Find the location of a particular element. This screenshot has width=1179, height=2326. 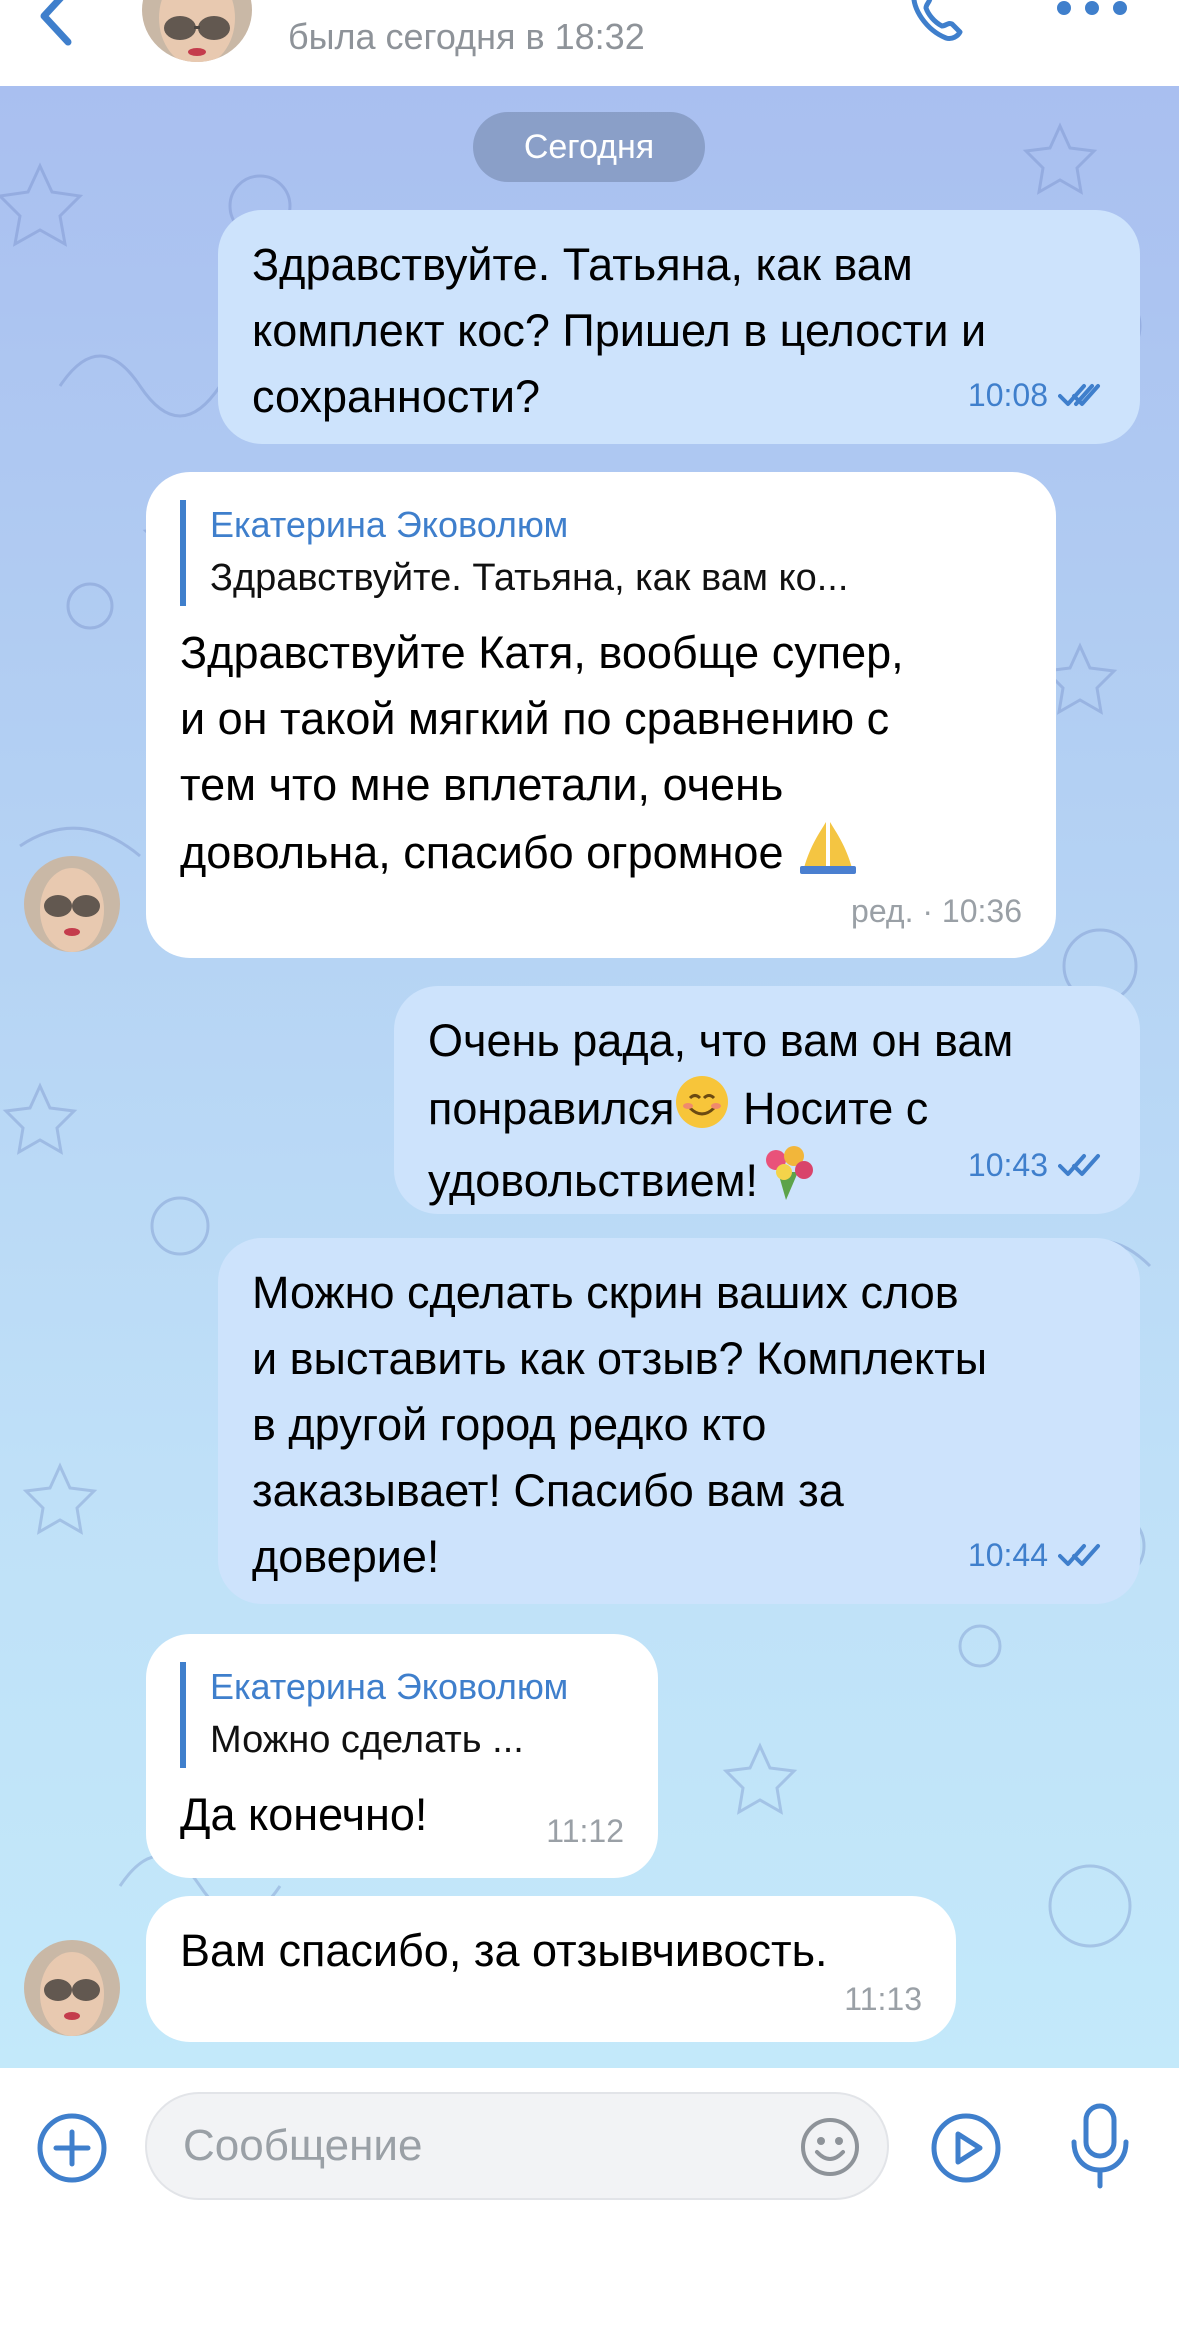

message-meta: 10:08 is located at coordinates (1037, 395).